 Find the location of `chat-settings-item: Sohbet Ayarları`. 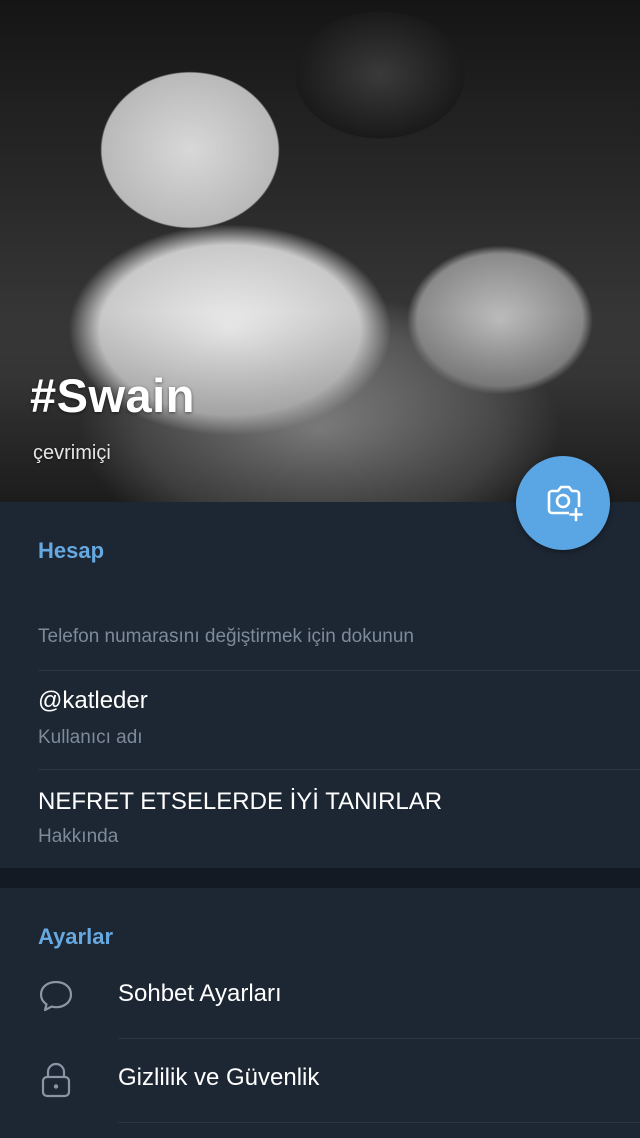

chat-settings-item: Sohbet Ayarları is located at coordinates (320, 996).